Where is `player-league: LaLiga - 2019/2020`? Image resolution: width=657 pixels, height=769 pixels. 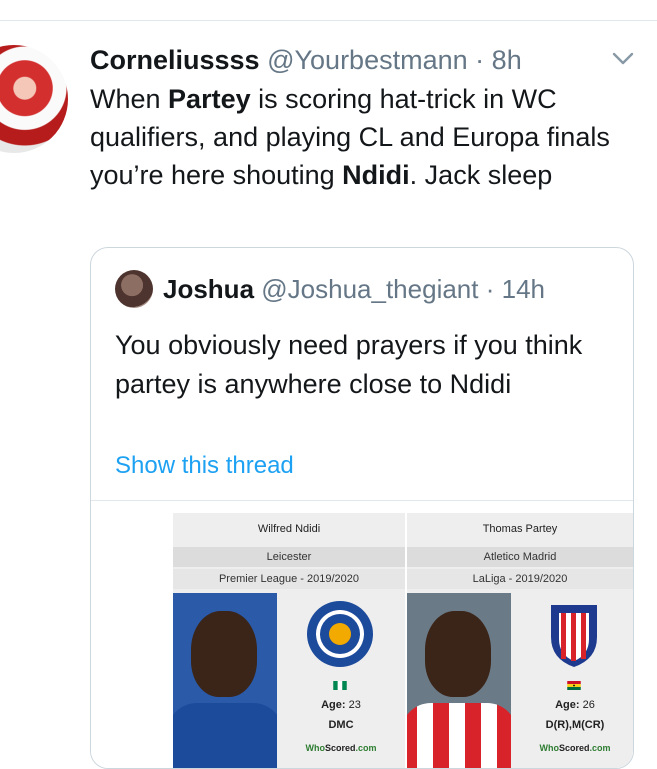 player-league: LaLiga - 2019/2020 is located at coordinates (520, 579).